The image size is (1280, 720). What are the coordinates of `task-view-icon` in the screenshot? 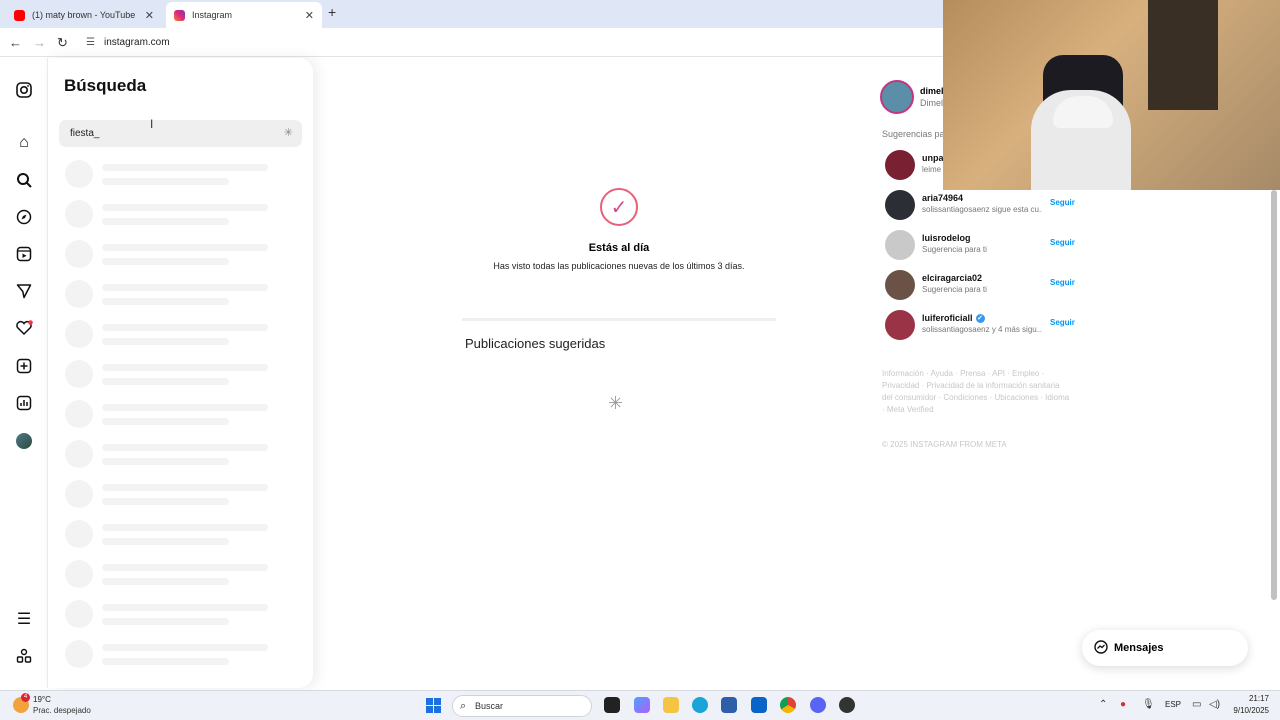 It's located at (612, 705).